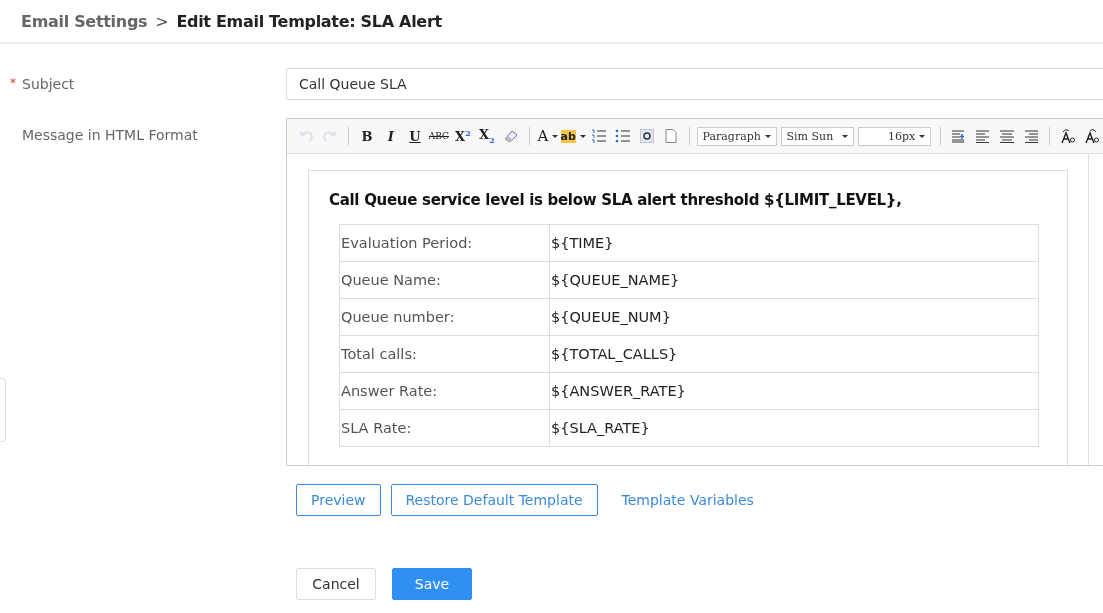 Image resolution: width=1103 pixels, height=613 pixels. I want to click on toolbar-dropdown: 16px, so click(894, 136).